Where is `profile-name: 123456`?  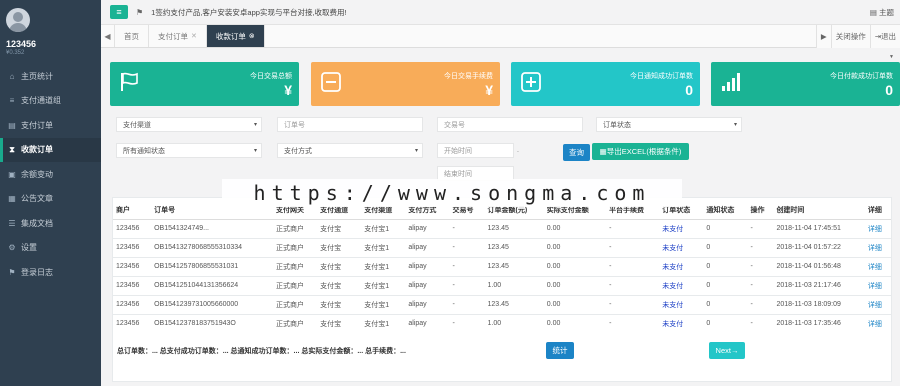
profile-name: 123456 is located at coordinates (53, 44).